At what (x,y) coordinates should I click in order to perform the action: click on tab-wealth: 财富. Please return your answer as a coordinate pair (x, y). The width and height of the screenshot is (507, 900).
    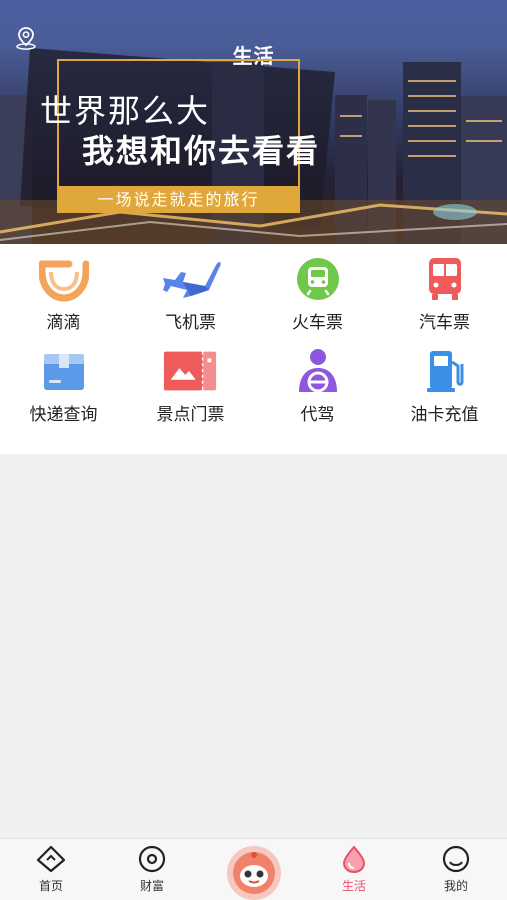
    Looking at the image, I should click on (152, 869).